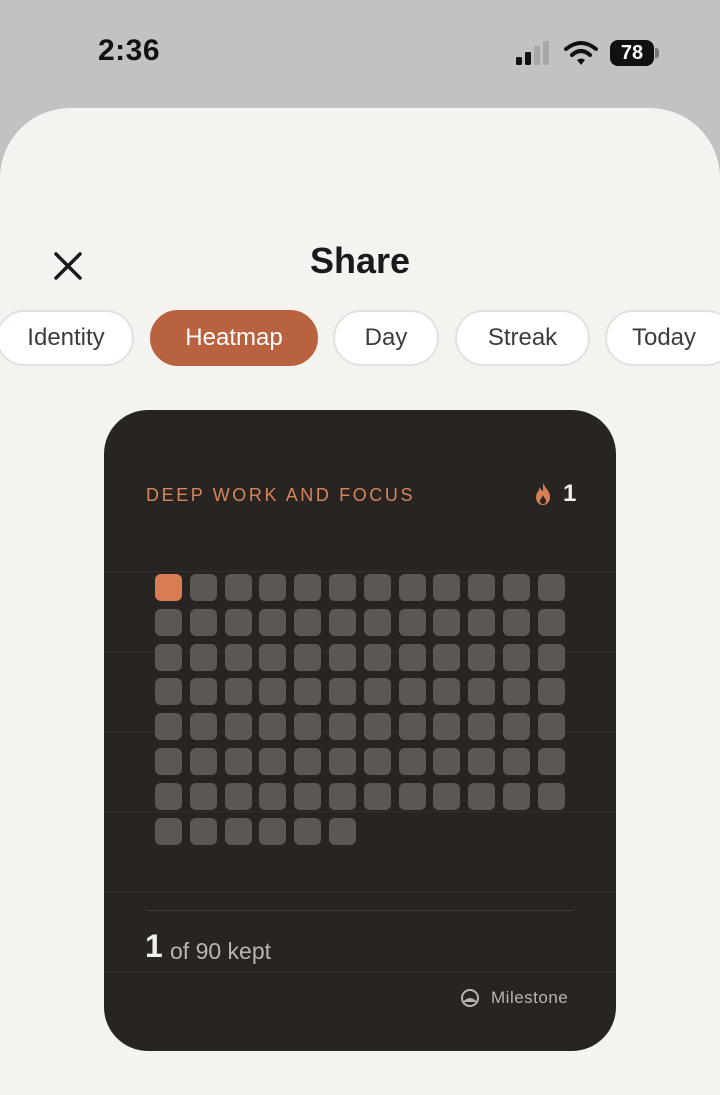 The image size is (720, 1095). What do you see at coordinates (530, 997) in the screenshot?
I see `brand-label: Milestone` at bounding box center [530, 997].